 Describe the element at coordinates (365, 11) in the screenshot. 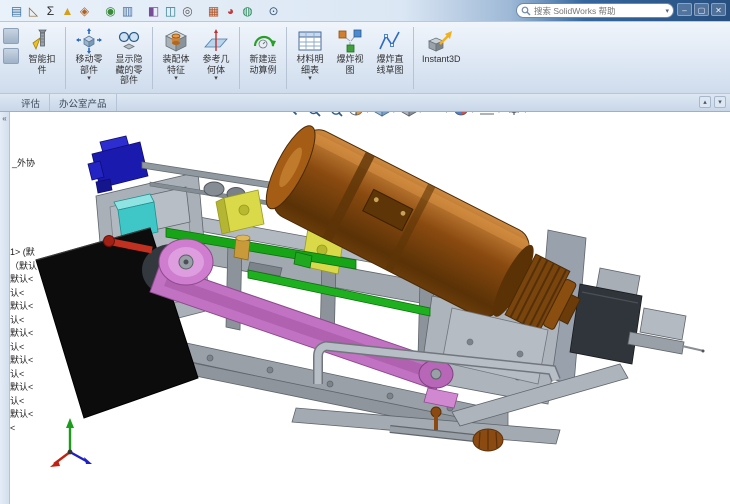

I see `title-bar: ▤◺Σ▲◈ ◉▥ ◧◫◎ ▦◕◍ ⊙ ▾ –▢✕` at that location.